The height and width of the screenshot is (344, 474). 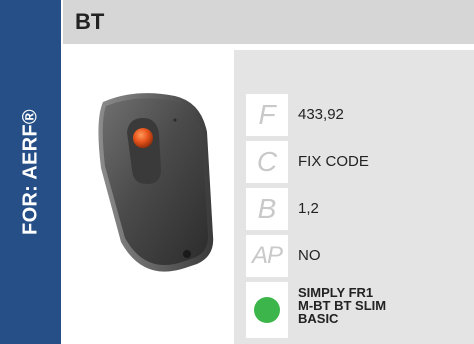 I want to click on brand-band: FOR: AERF®, so click(x=30, y=172).